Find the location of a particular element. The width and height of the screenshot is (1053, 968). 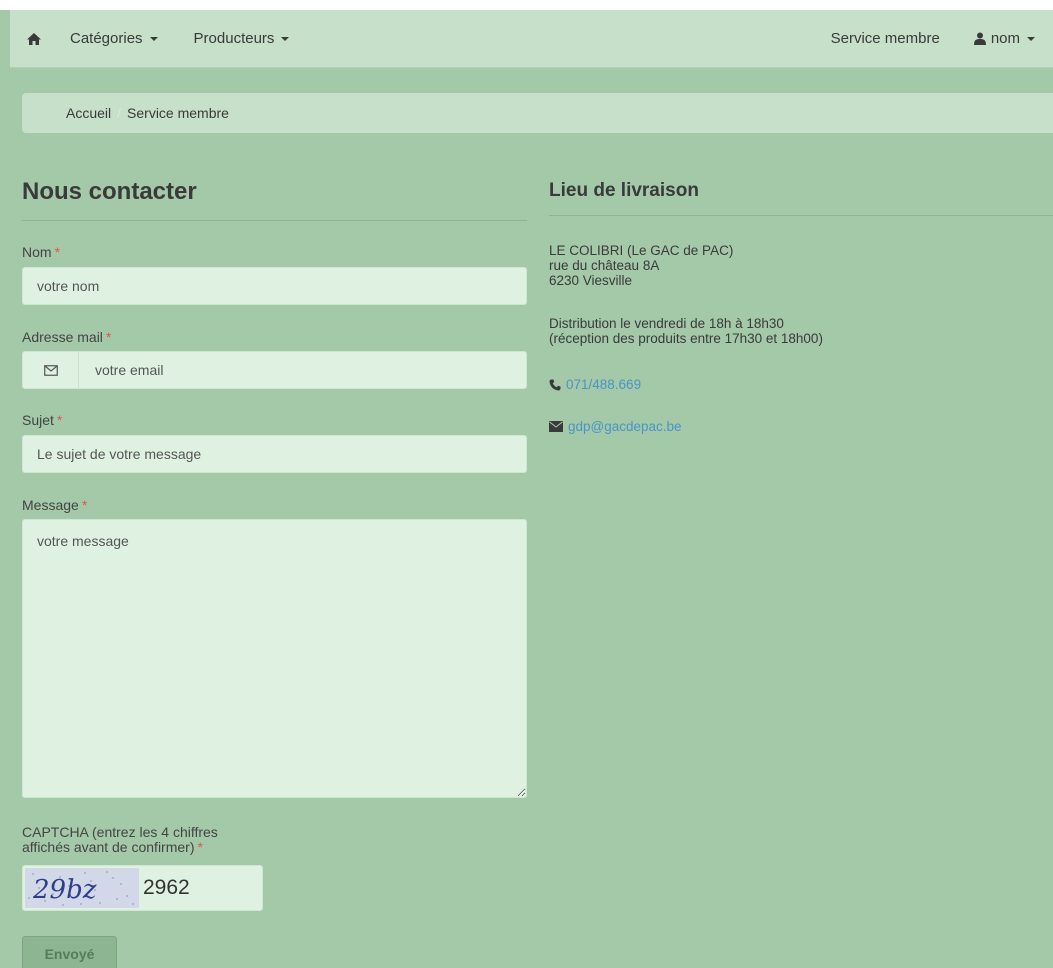

nav-user-label: nom is located at coordinates (1005, 38).